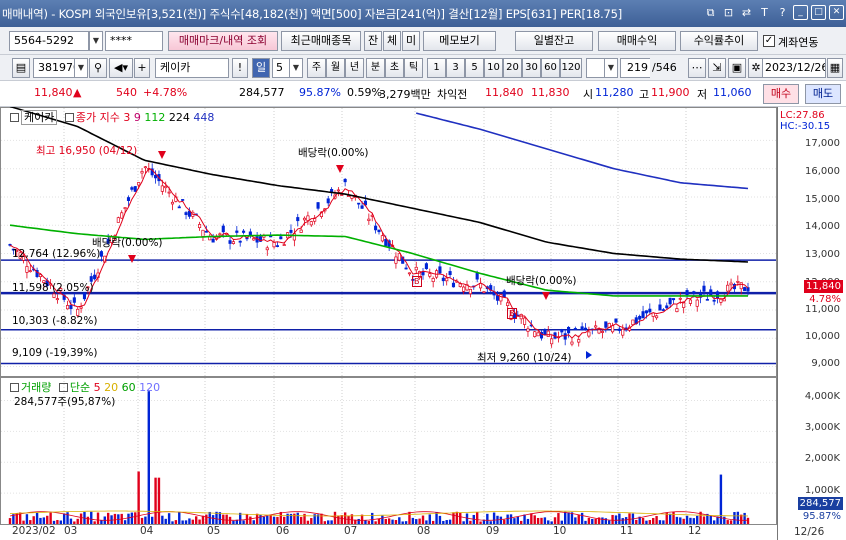  What do you see at coordinates (296, 68) in the screenshot?
I see `period-number-dropdown: ▼` at bounding box center [296, 68].